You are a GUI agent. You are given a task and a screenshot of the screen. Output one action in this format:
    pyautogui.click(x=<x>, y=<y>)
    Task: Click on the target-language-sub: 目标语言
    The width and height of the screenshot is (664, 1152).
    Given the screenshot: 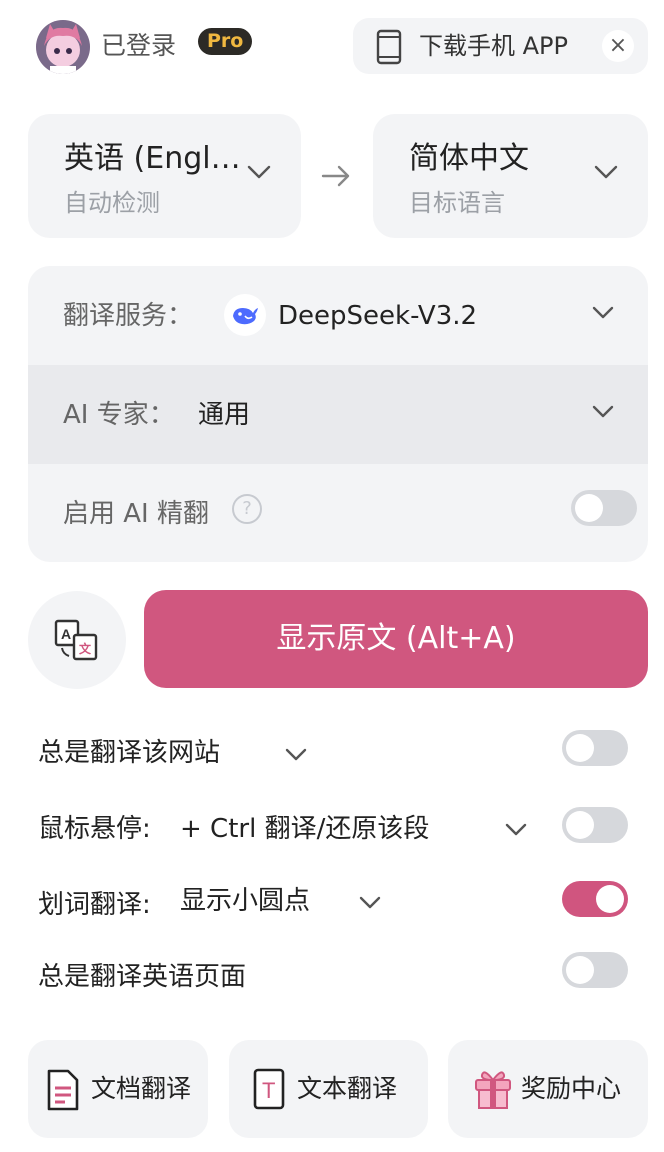 What is the action you would take?
    pyautogui.click(x=457, y=203)
    